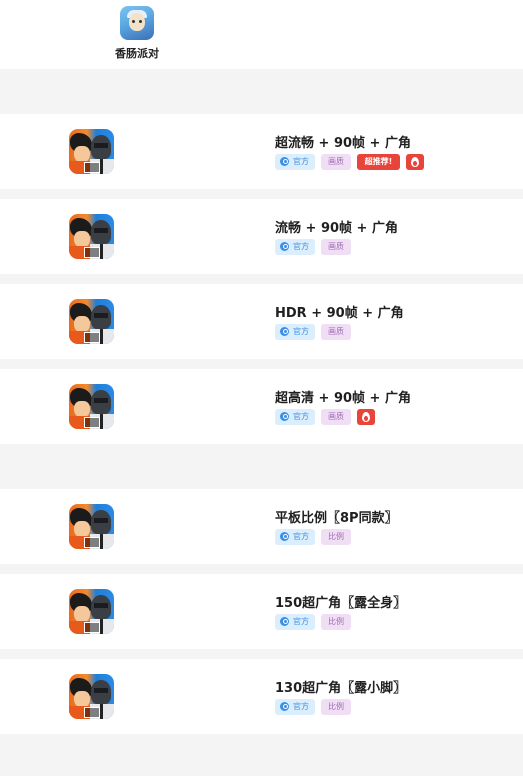 The height and width of the screenshot is (776, 523). What do you see at coordinates (261, 151) in the screenshot?
I see `config-row-0: 超流畅 + 90帧 + 广角 官方 画质 超推荐!` at bounding box center [261, 151].